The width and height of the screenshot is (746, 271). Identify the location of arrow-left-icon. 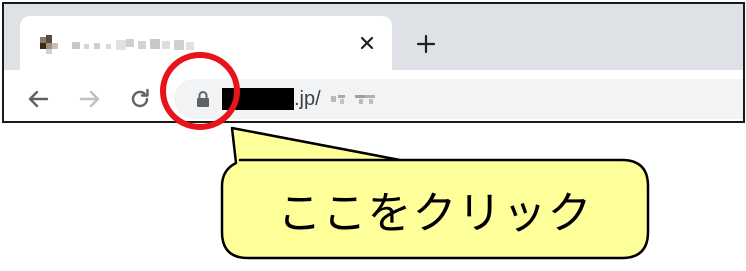
(38, 99).